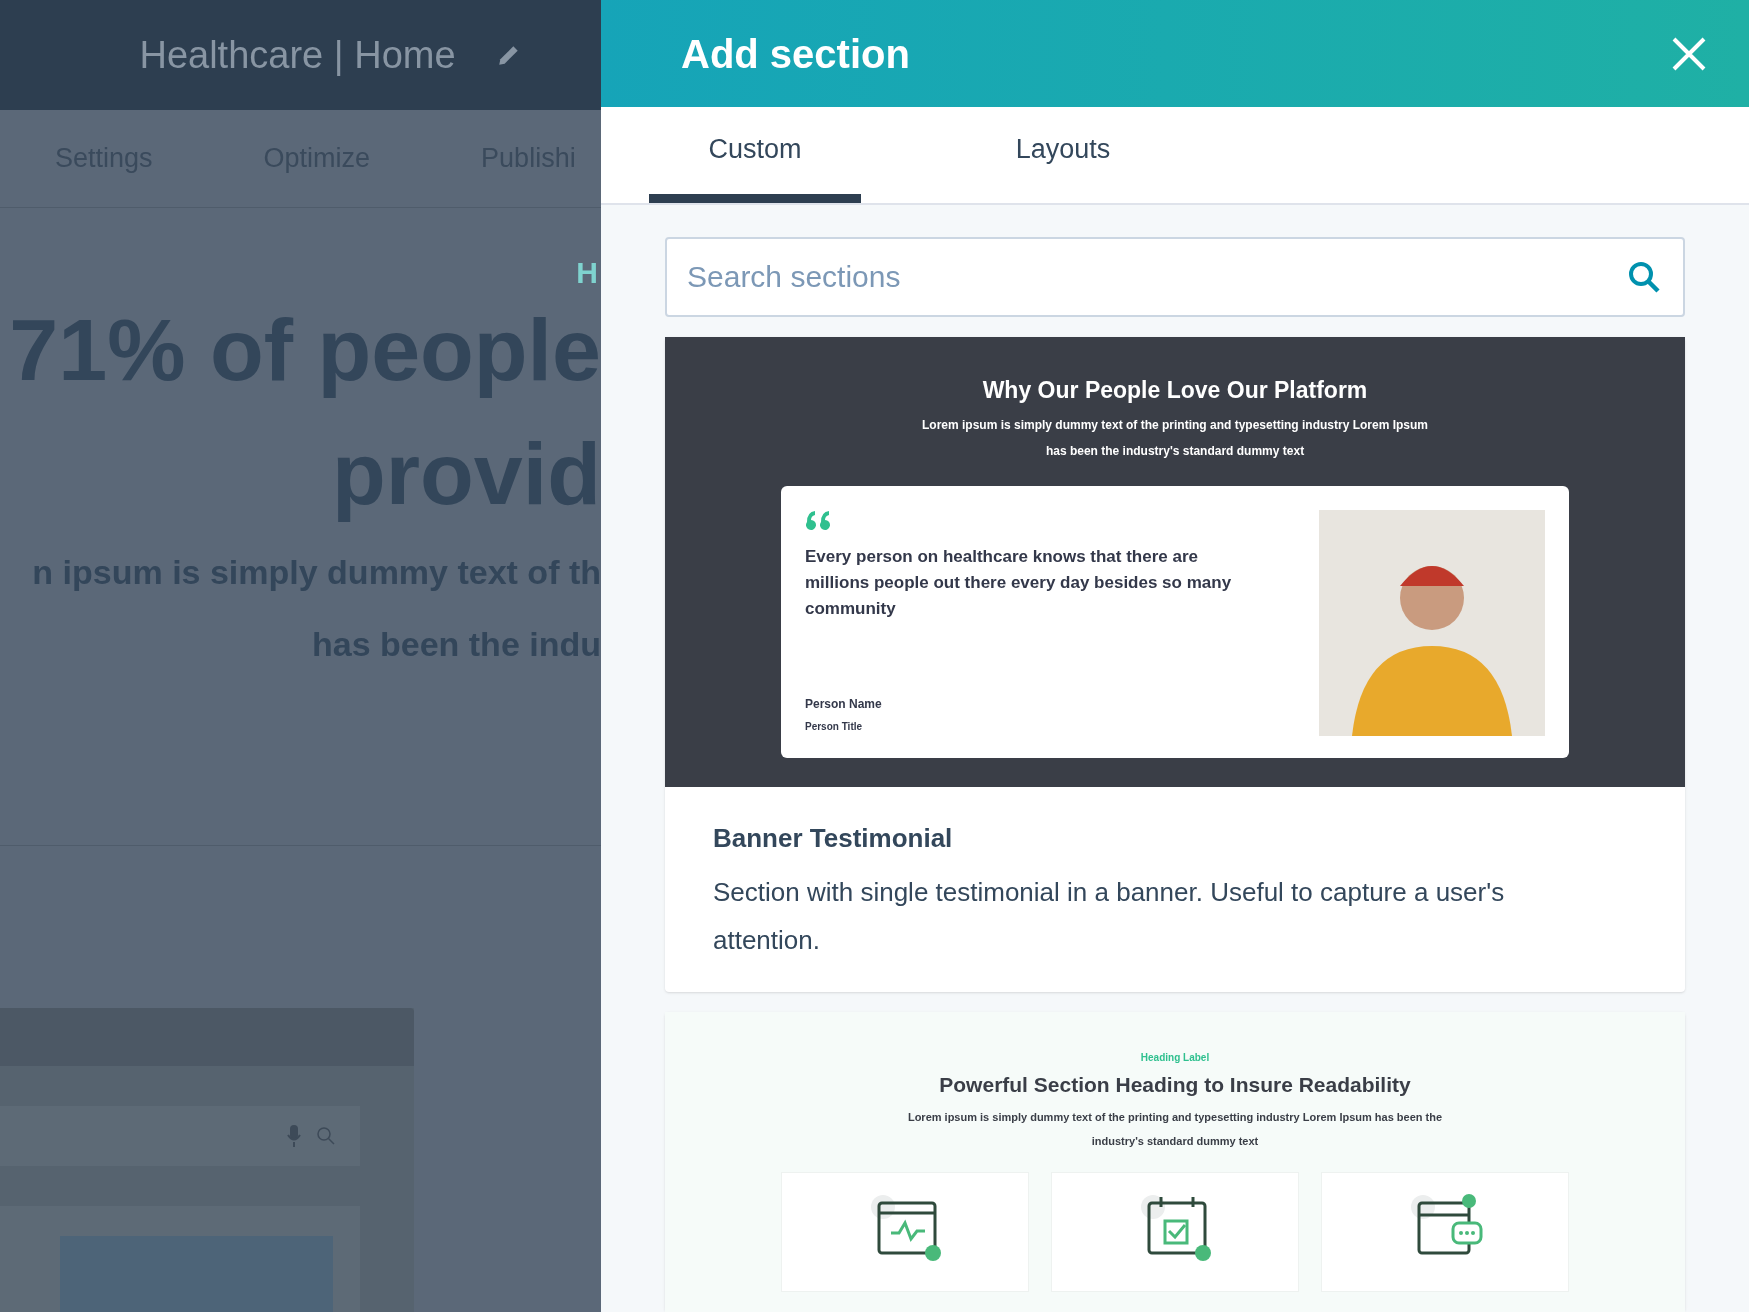 This screenshot has width=1749, height=1312. I want to click on preview-label: Heading Label, so click(1175, 1058).